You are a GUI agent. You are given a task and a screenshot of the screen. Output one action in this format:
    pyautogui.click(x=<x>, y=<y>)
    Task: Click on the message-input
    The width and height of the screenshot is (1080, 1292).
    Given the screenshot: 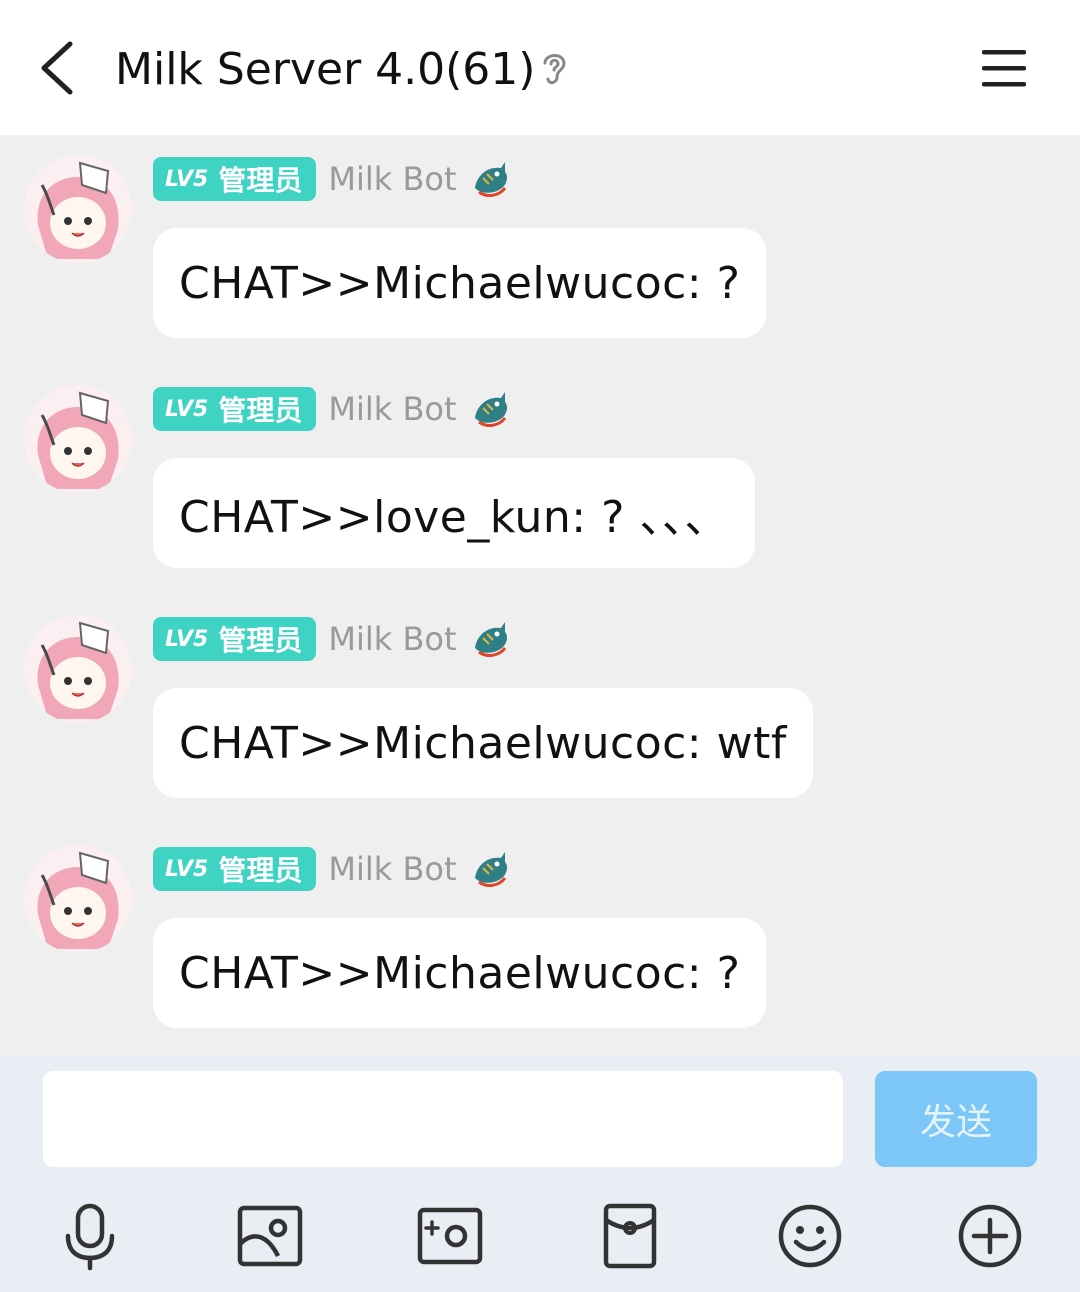 What is the action you would take?
    pyautogui.click(x=443, y=1119)
    